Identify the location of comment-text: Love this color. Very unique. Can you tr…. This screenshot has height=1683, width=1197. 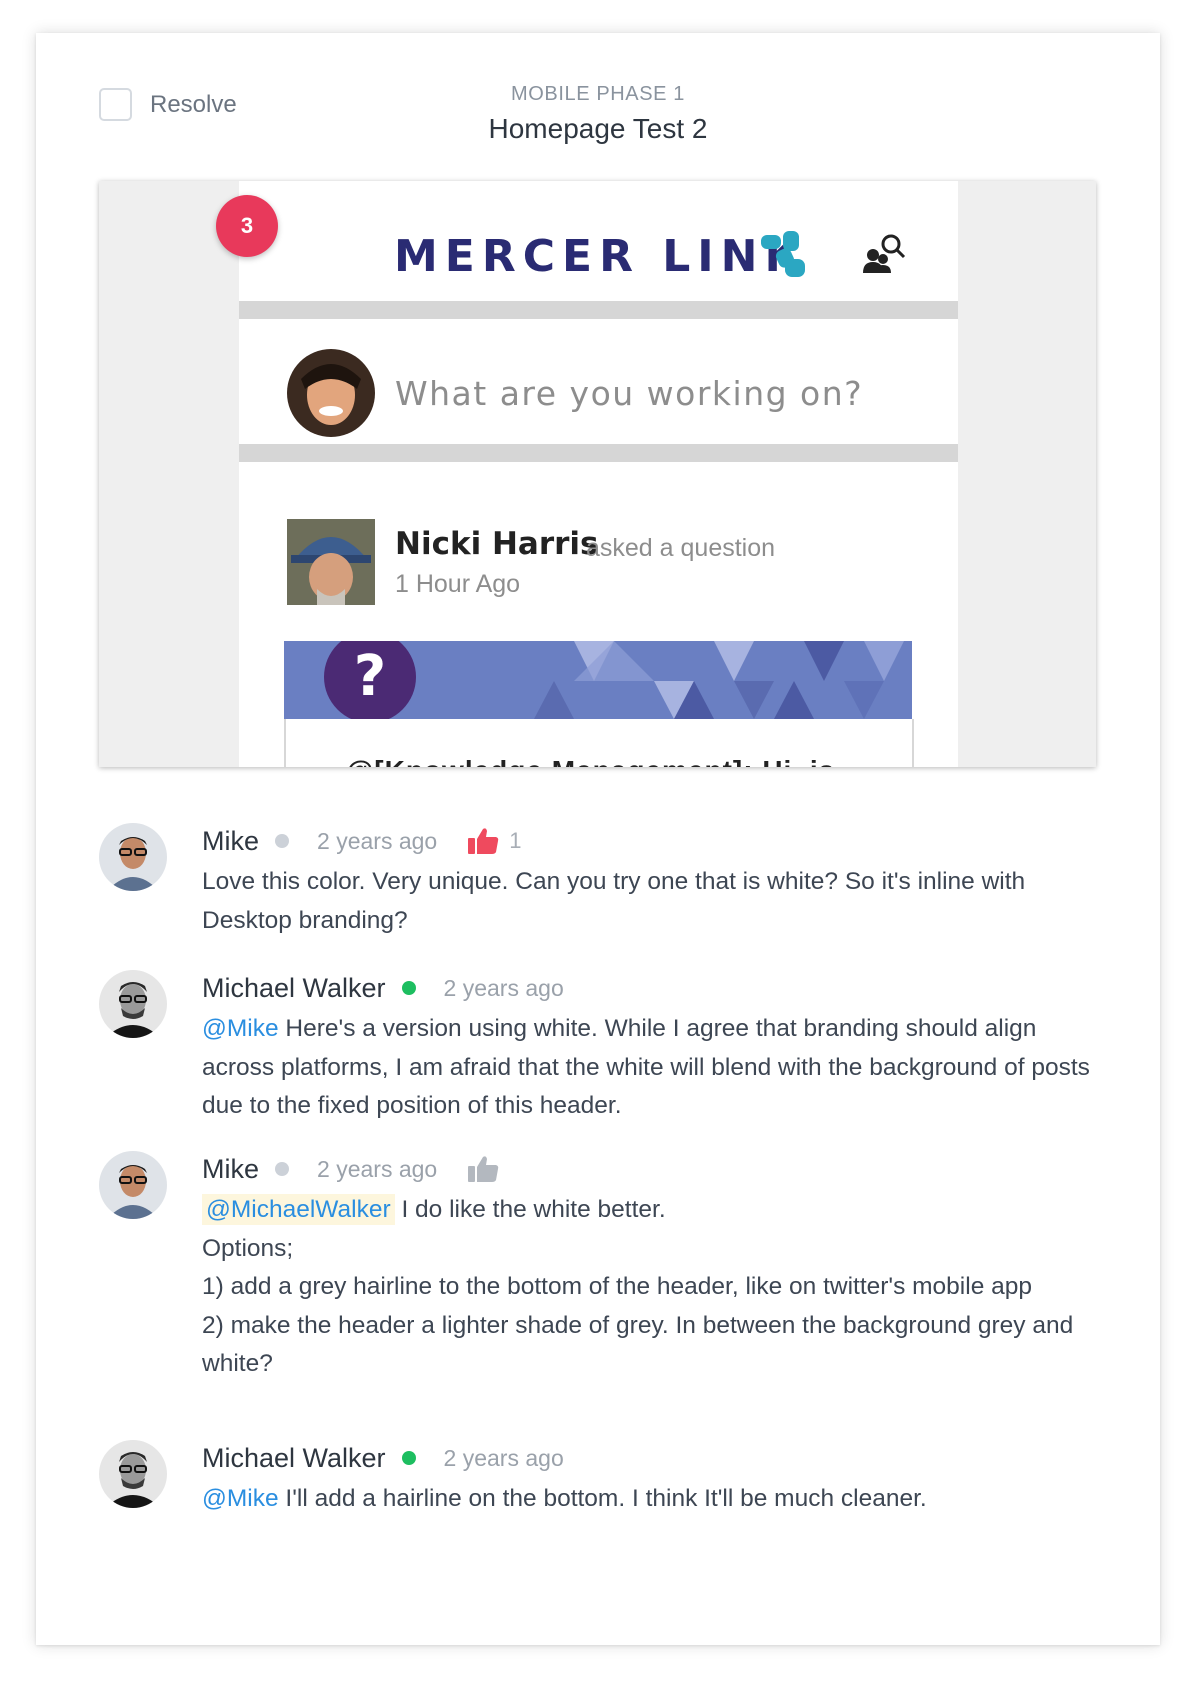
(614, 901).